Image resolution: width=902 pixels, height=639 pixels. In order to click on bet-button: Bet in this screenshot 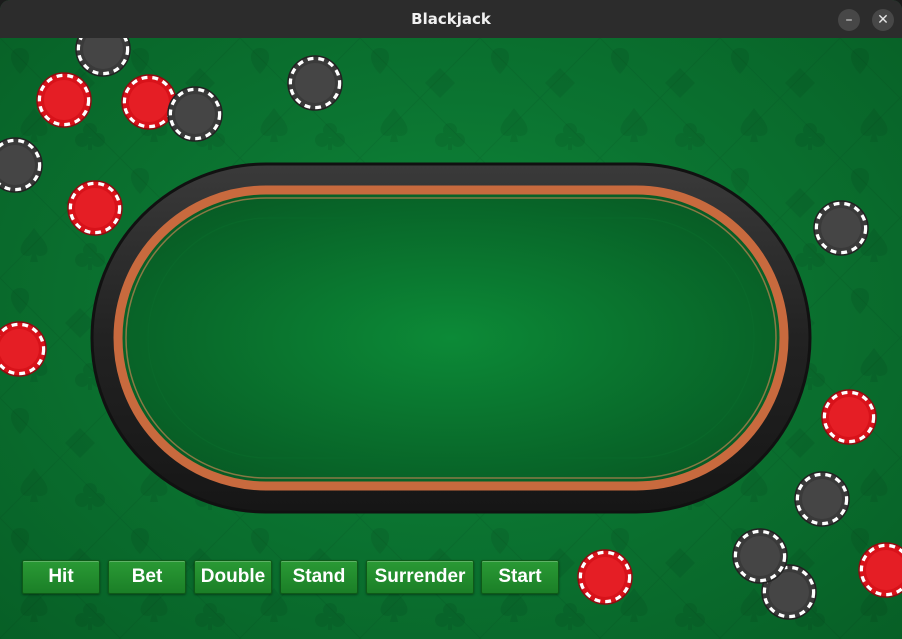, I will do `click(147, 577)`.